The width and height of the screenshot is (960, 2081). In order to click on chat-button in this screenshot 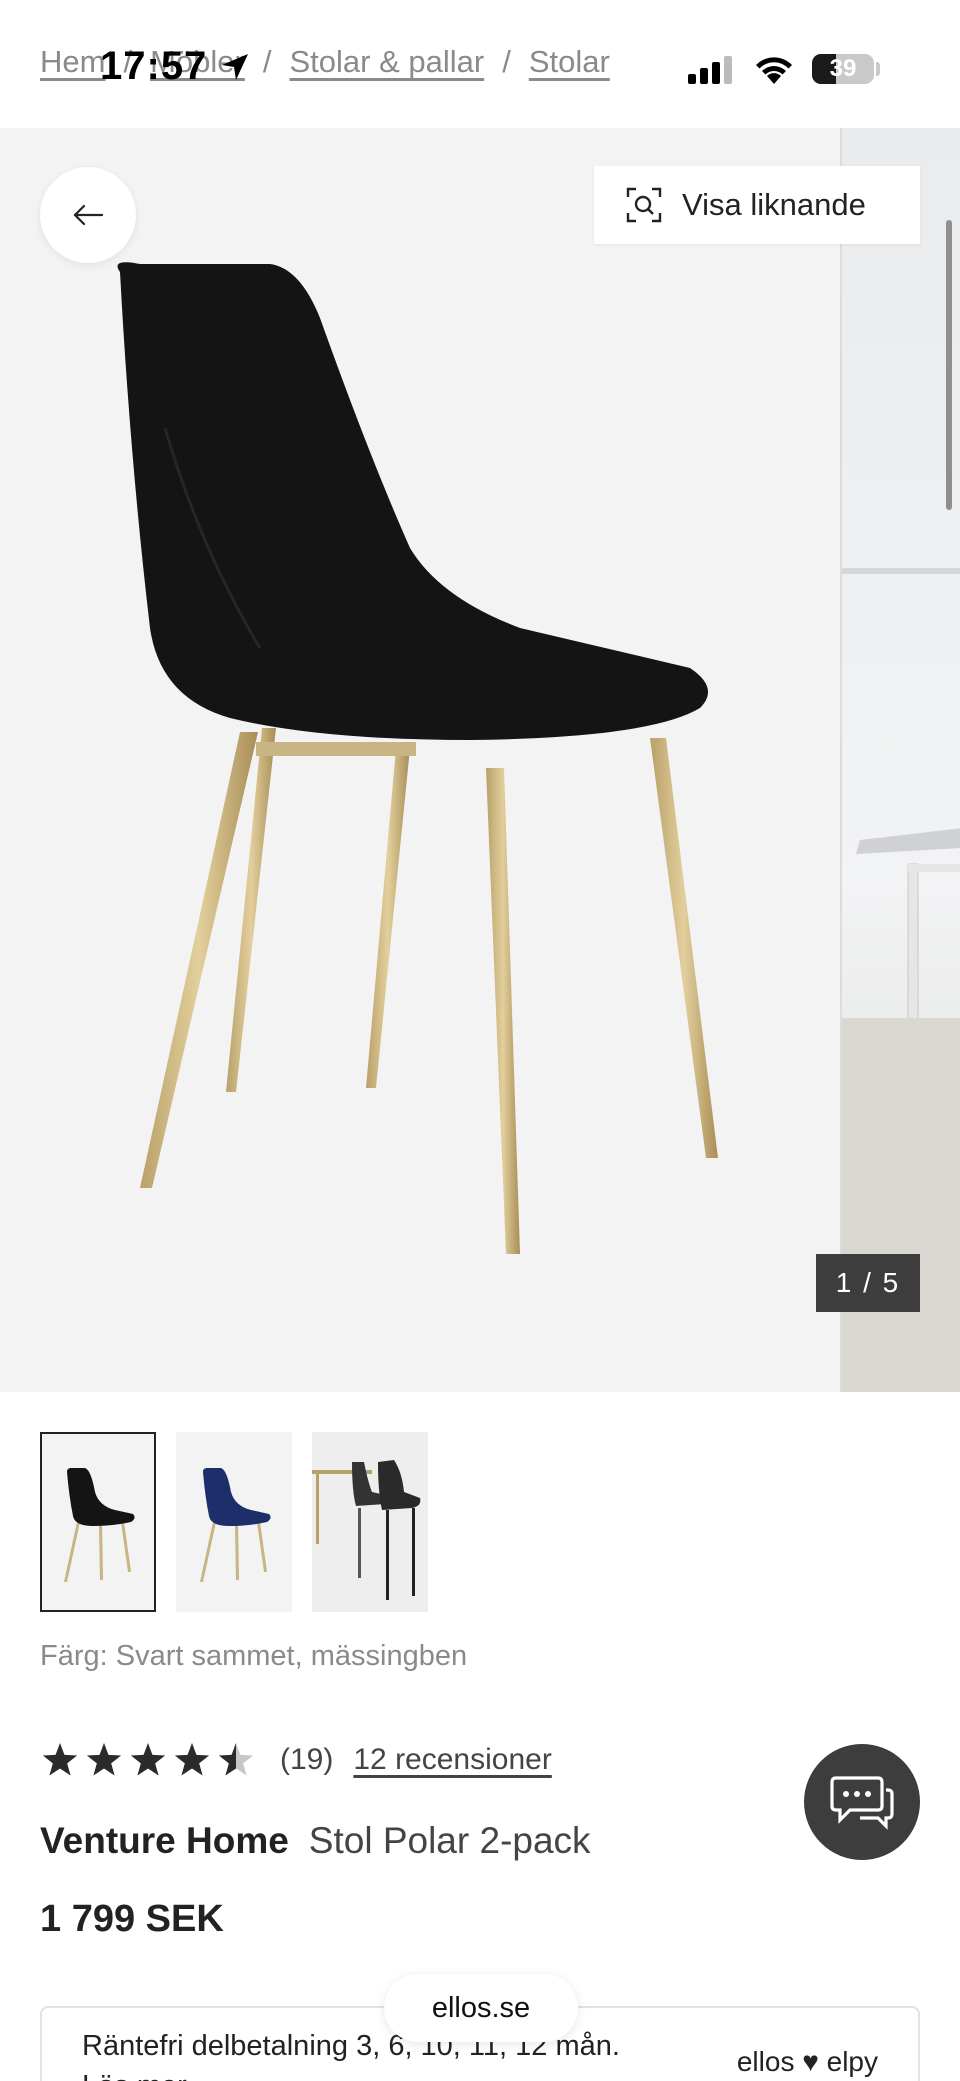, I will do `click(862, 1802)`.